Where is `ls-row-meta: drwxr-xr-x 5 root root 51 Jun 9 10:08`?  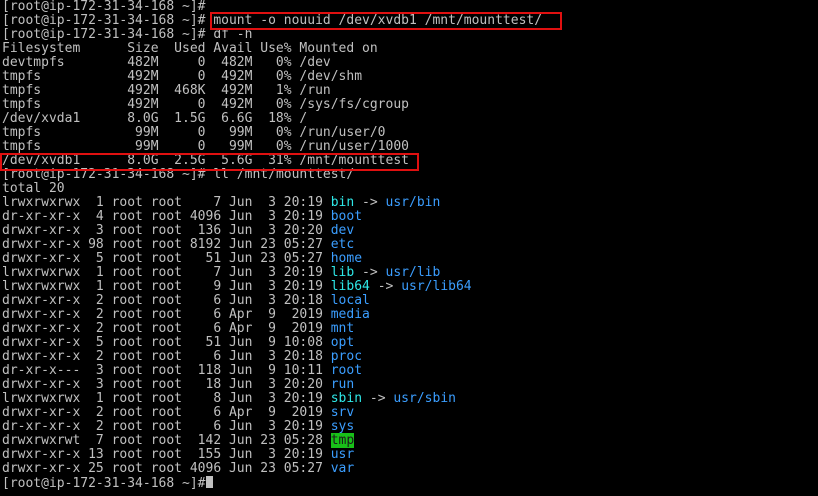
ls-row-meta: drwxr-xr-x 5 root root 51 Jun 9 10:08 is located at coordinates (166, 342).